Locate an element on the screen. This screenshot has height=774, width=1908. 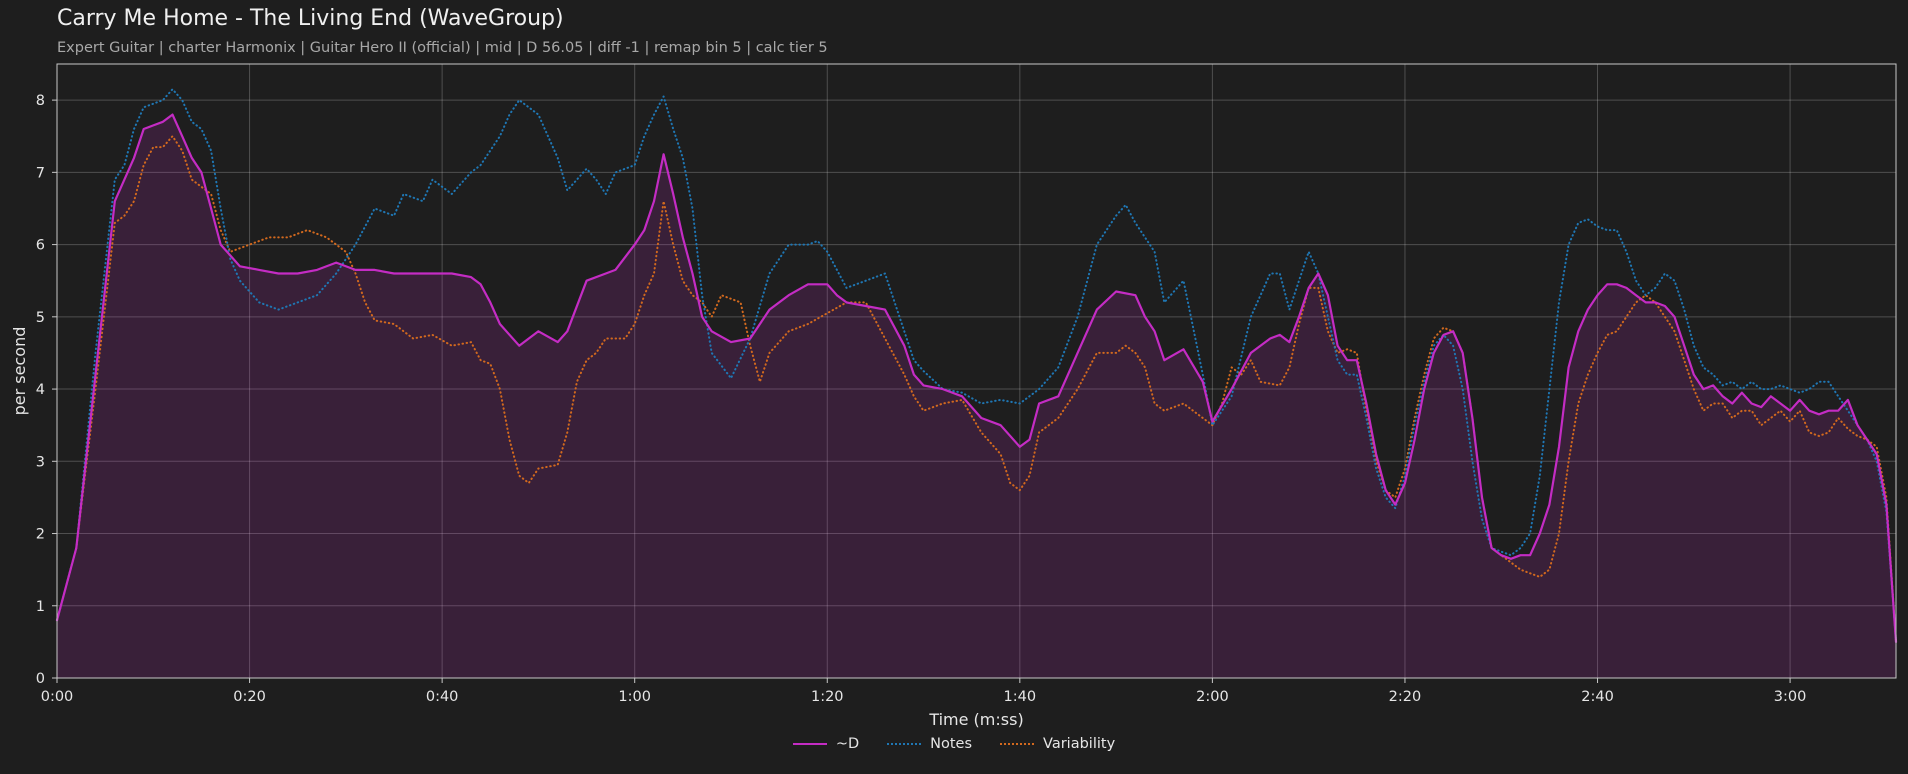
x-tick-label: 2:20 is located at coordinates (1405, 697).